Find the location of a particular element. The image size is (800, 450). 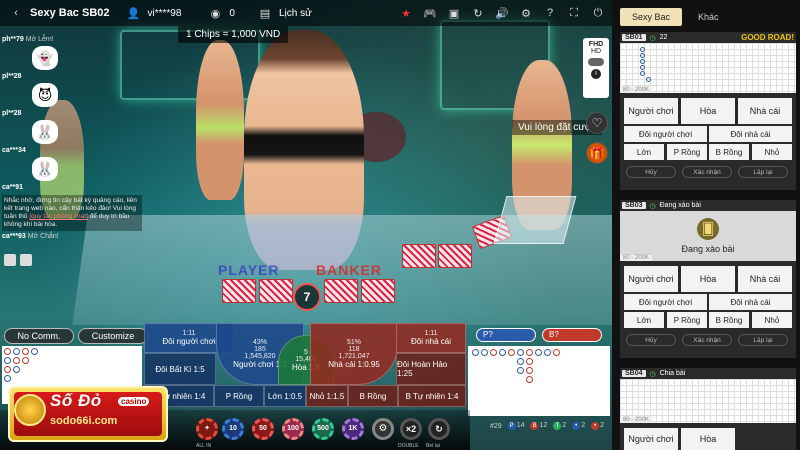

chip-5: 1K is located at coordinates (353, 429).